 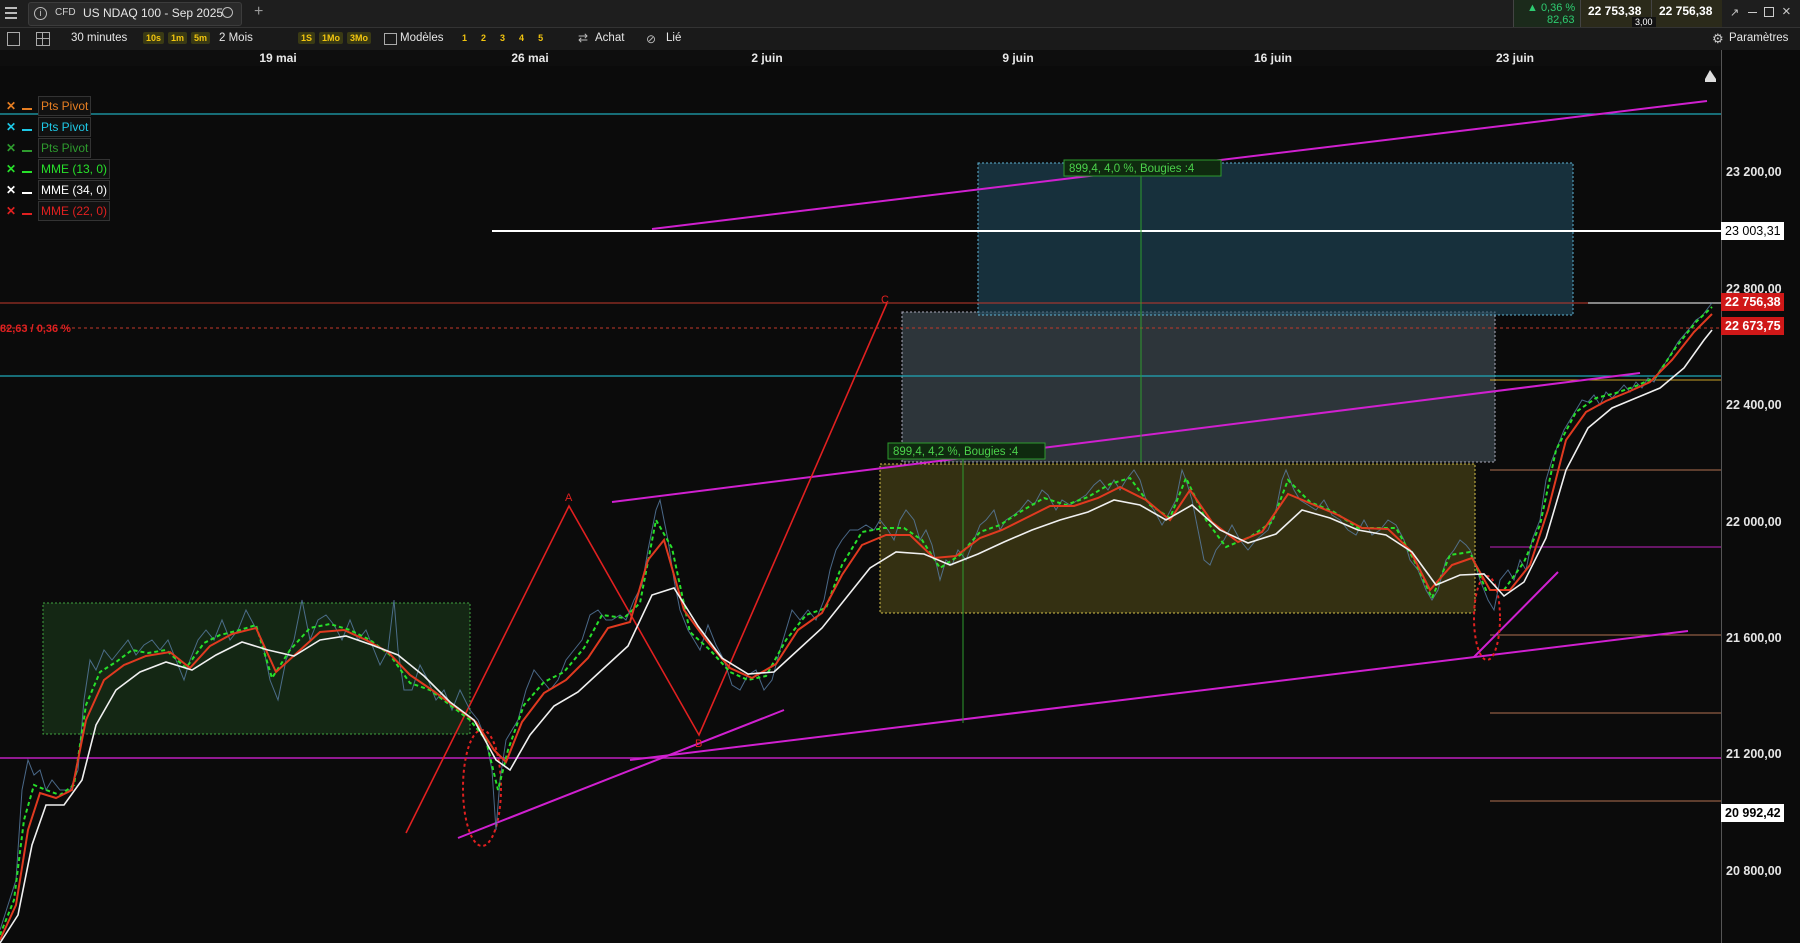 What do you see at coordinates (1754, 638) in the screenshot?
I see `price-tick: 21 600,00` at bounding box center [1754, 638].